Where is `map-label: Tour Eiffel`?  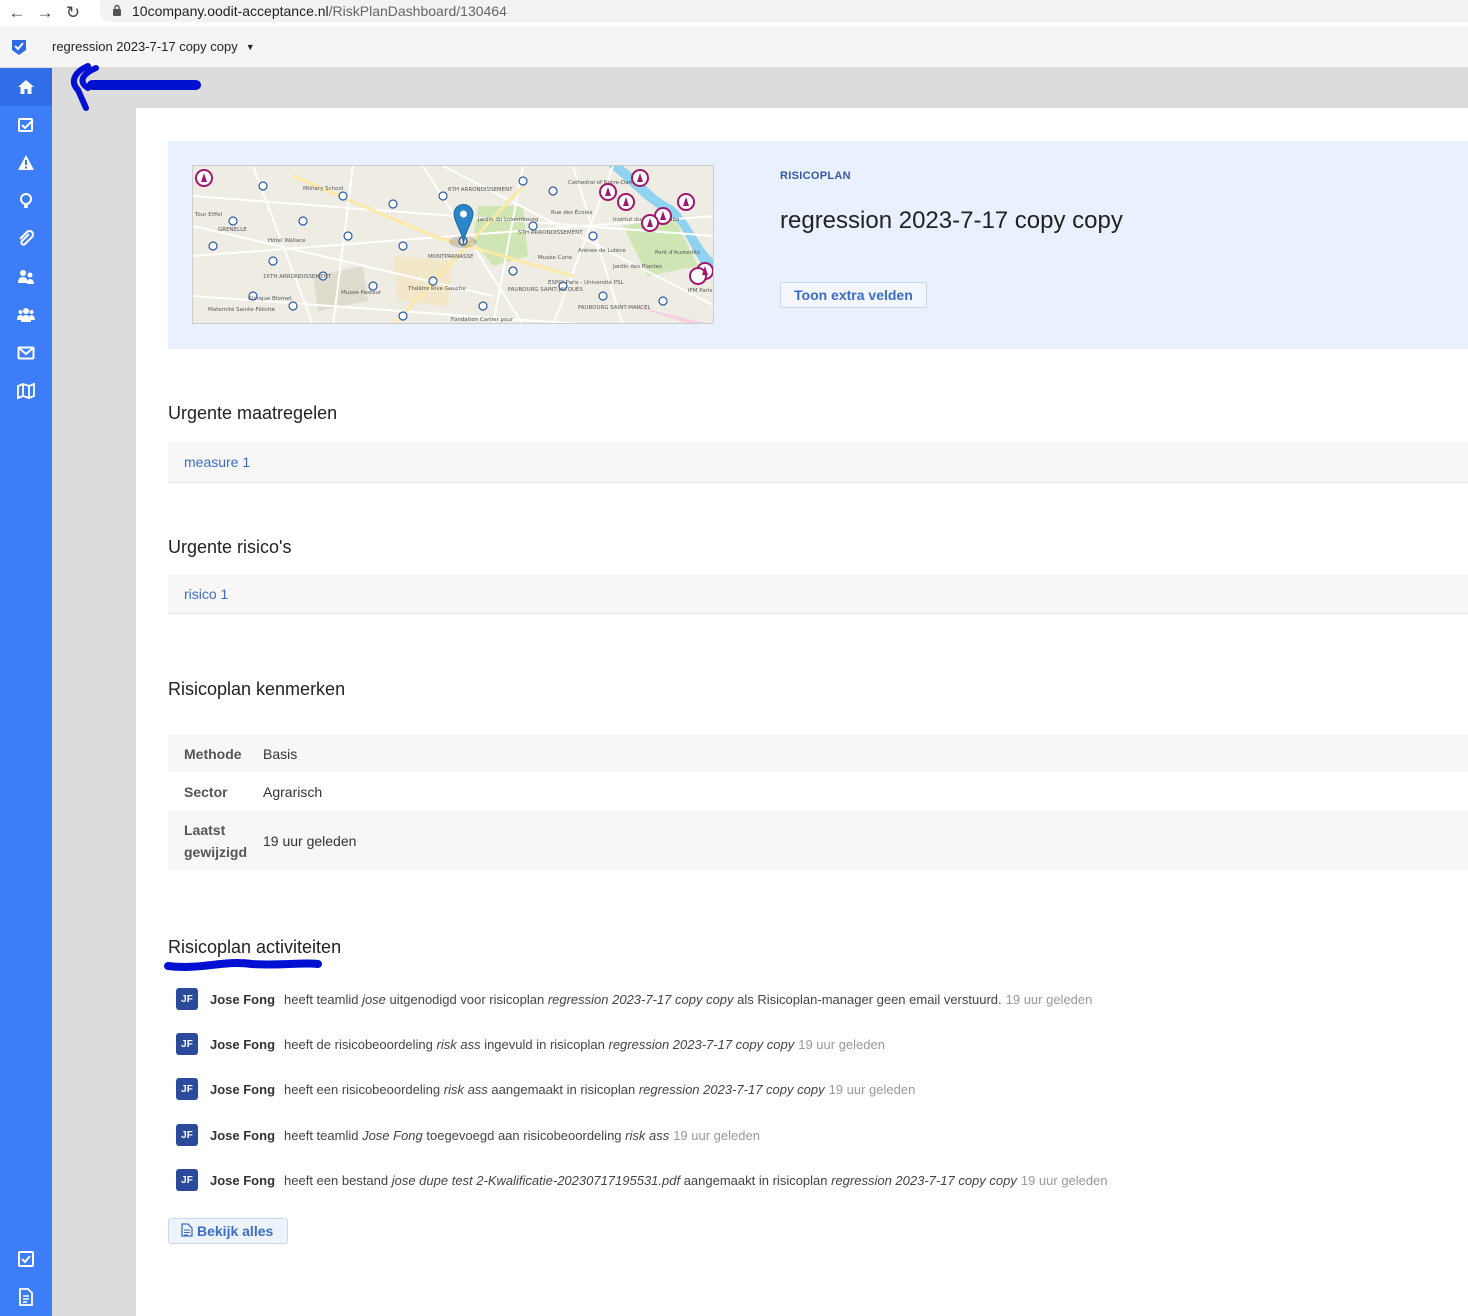
map-label: Tour Eiffel is located at coordinates (208, 215).